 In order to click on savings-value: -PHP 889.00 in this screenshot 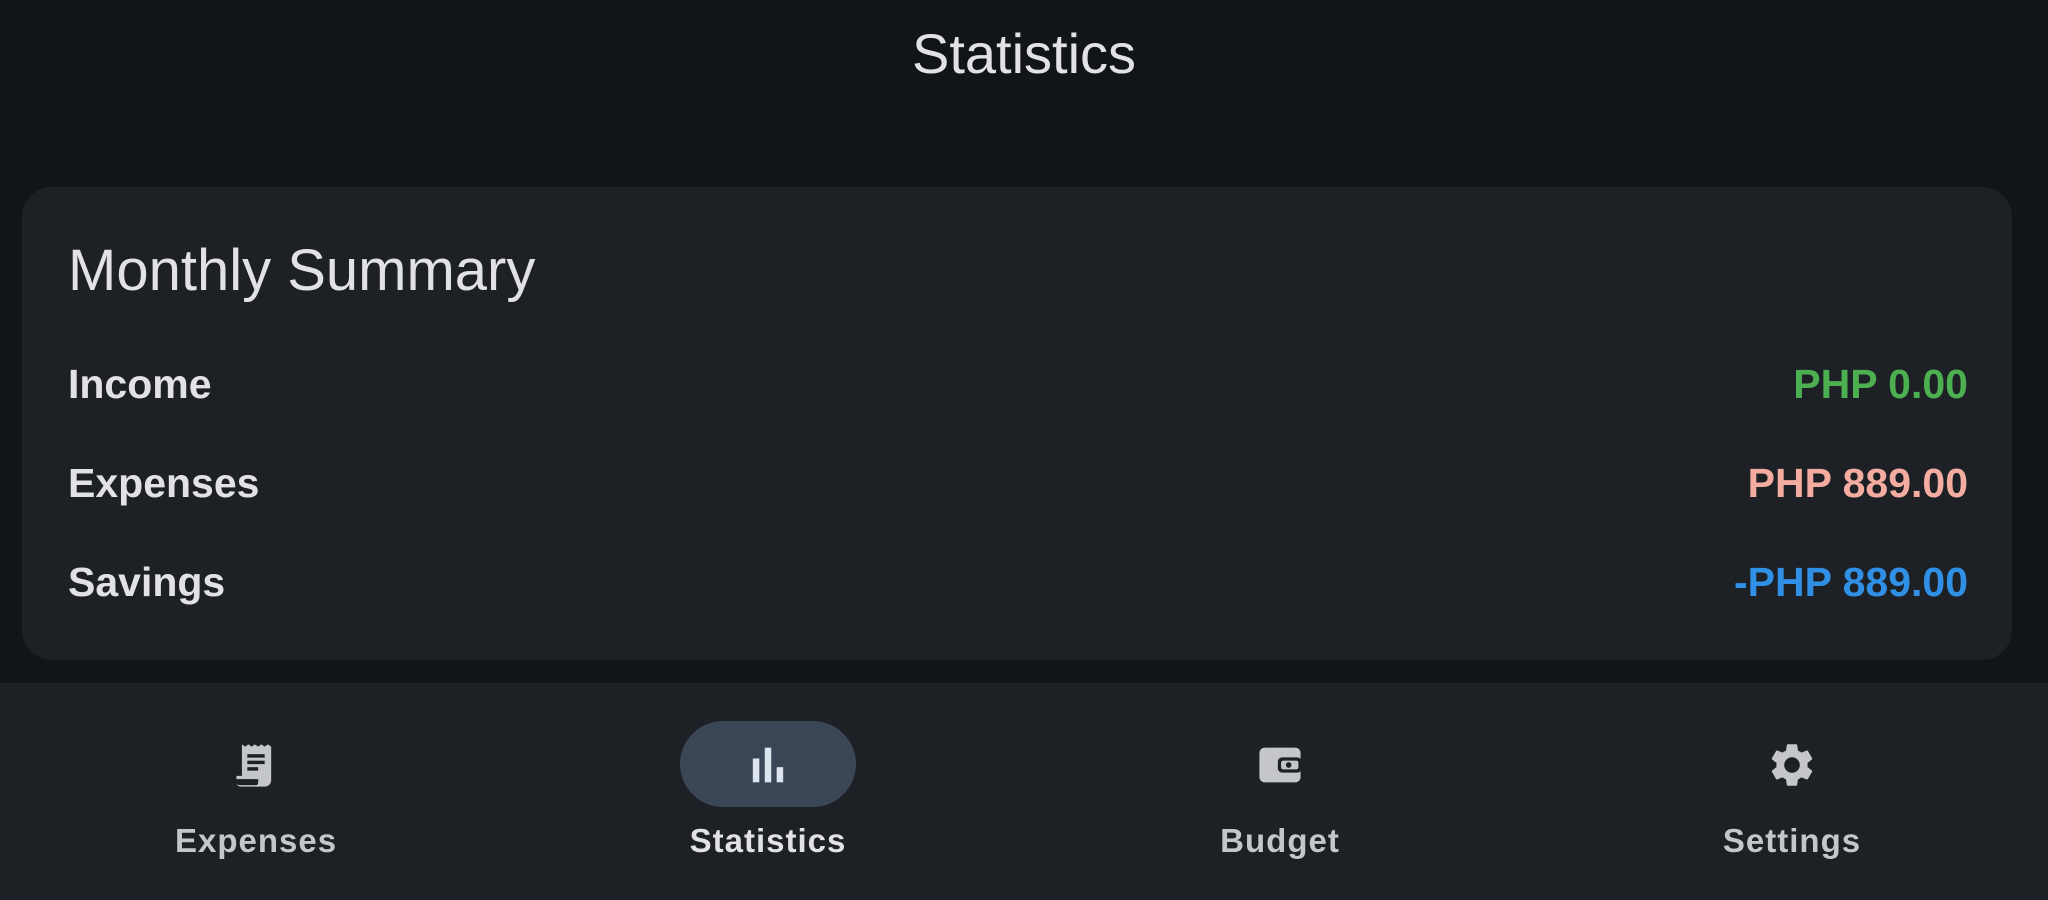, I will do `click(1850, 582)`.